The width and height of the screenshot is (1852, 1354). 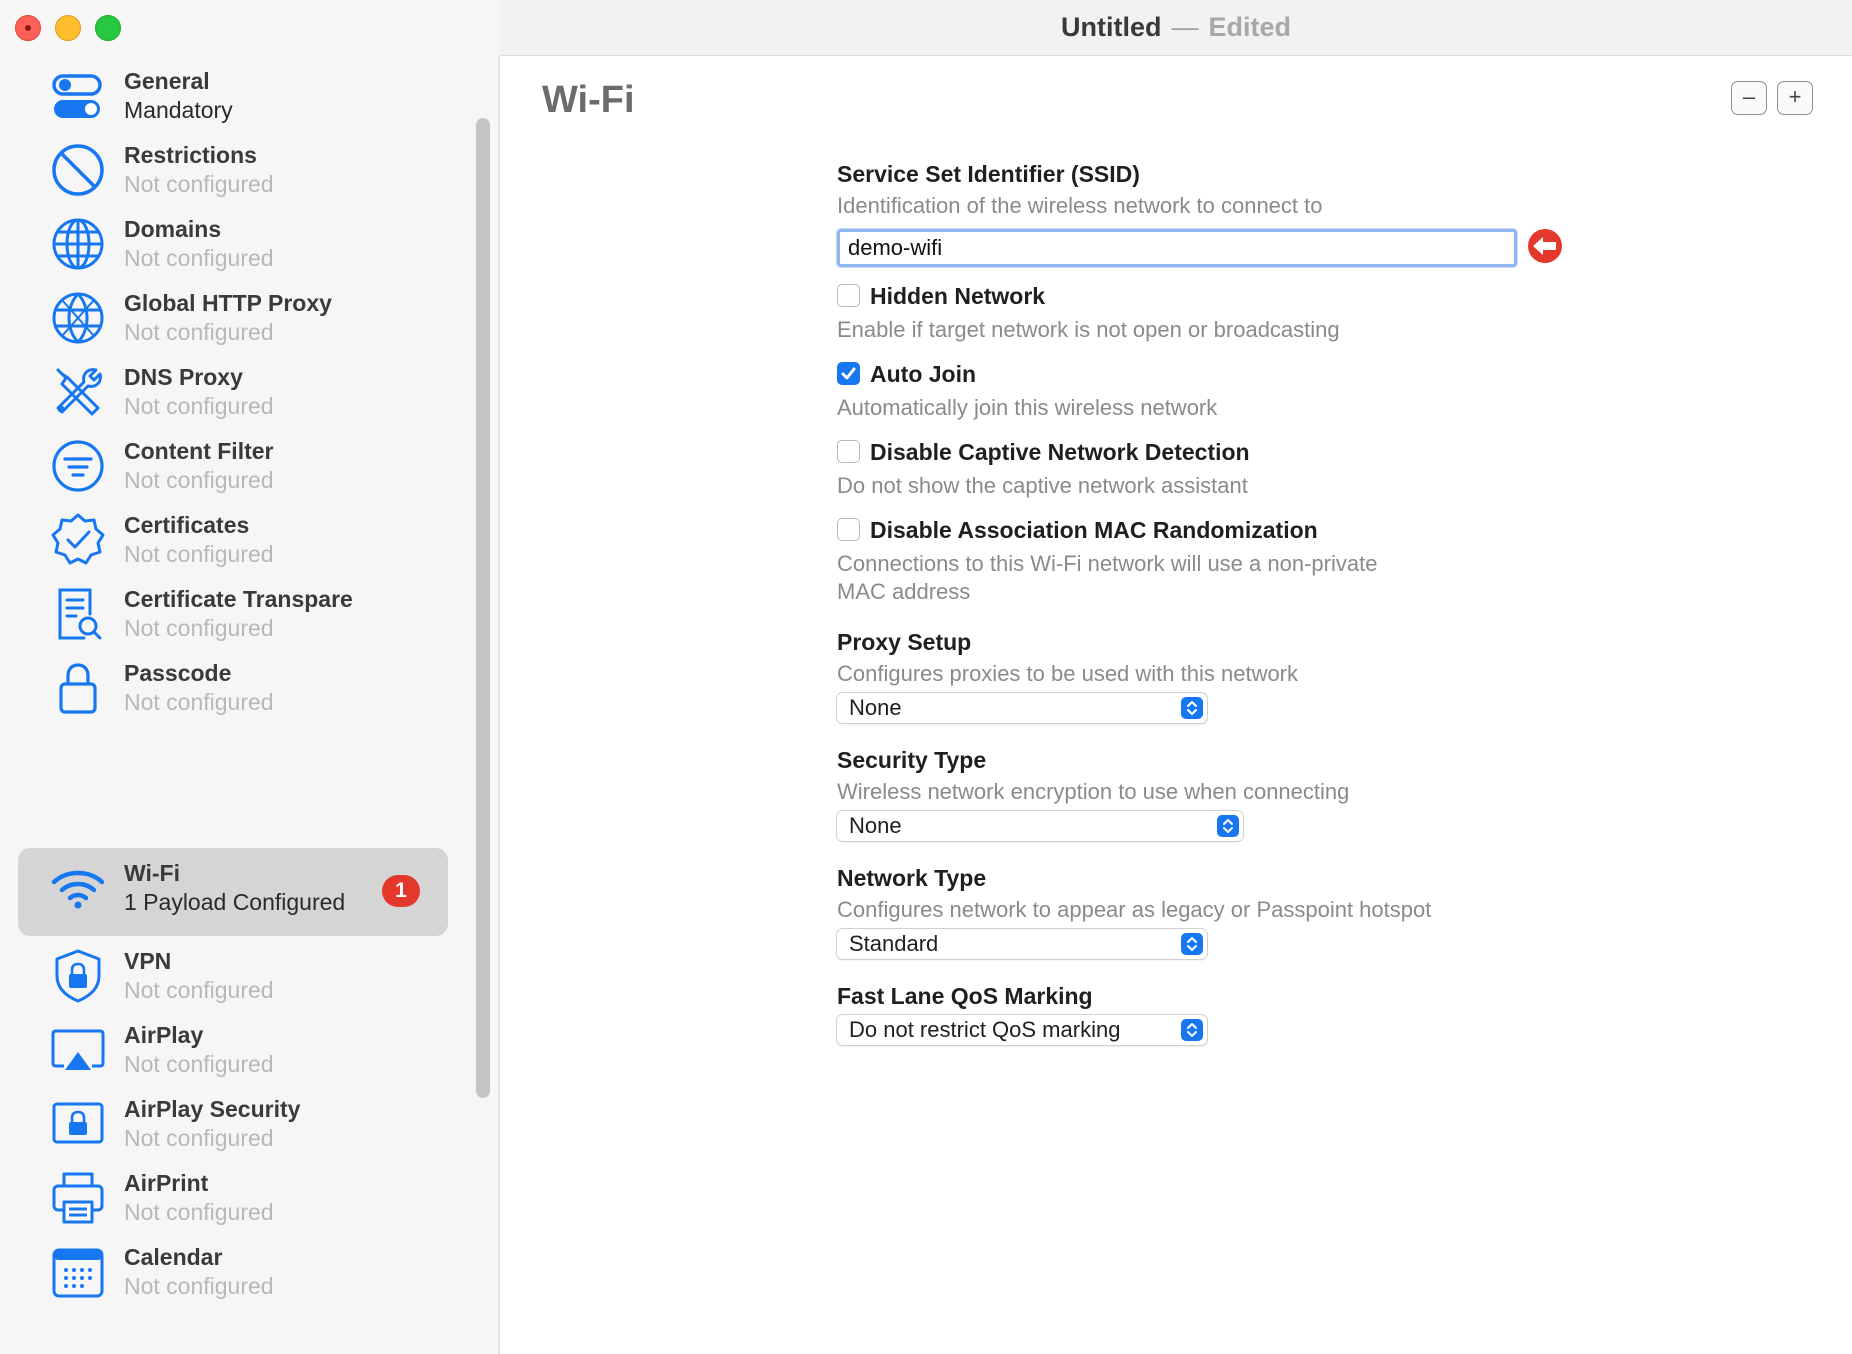 I want to click on sidebar-item-title: Restrictions, so click(x=190, y=155).